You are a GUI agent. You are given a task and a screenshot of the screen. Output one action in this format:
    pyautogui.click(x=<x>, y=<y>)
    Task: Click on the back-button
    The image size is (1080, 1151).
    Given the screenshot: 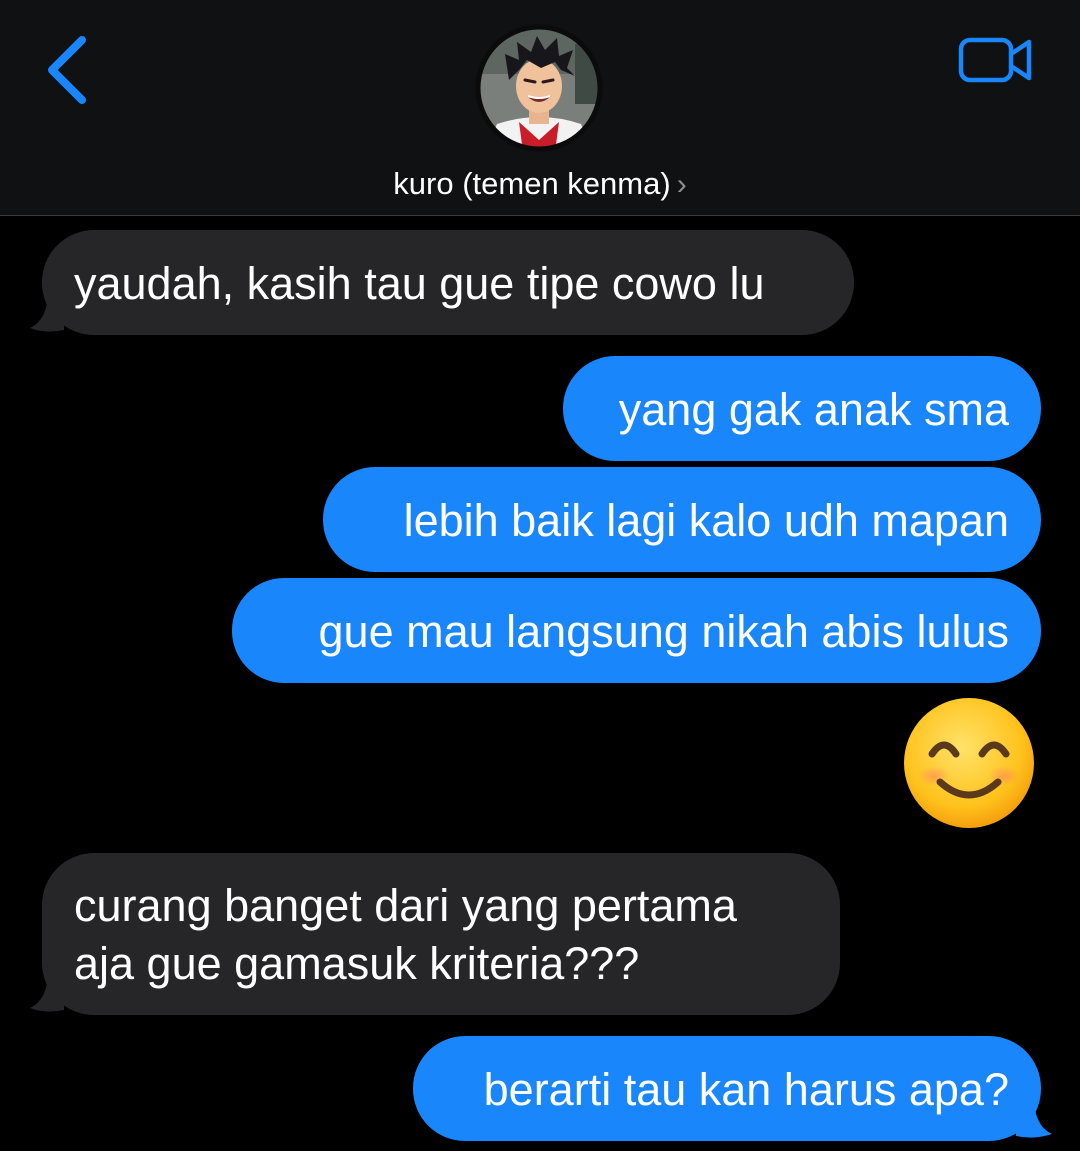 What is the action you would take?
    pyautogui.click(x=68, y=70)
    